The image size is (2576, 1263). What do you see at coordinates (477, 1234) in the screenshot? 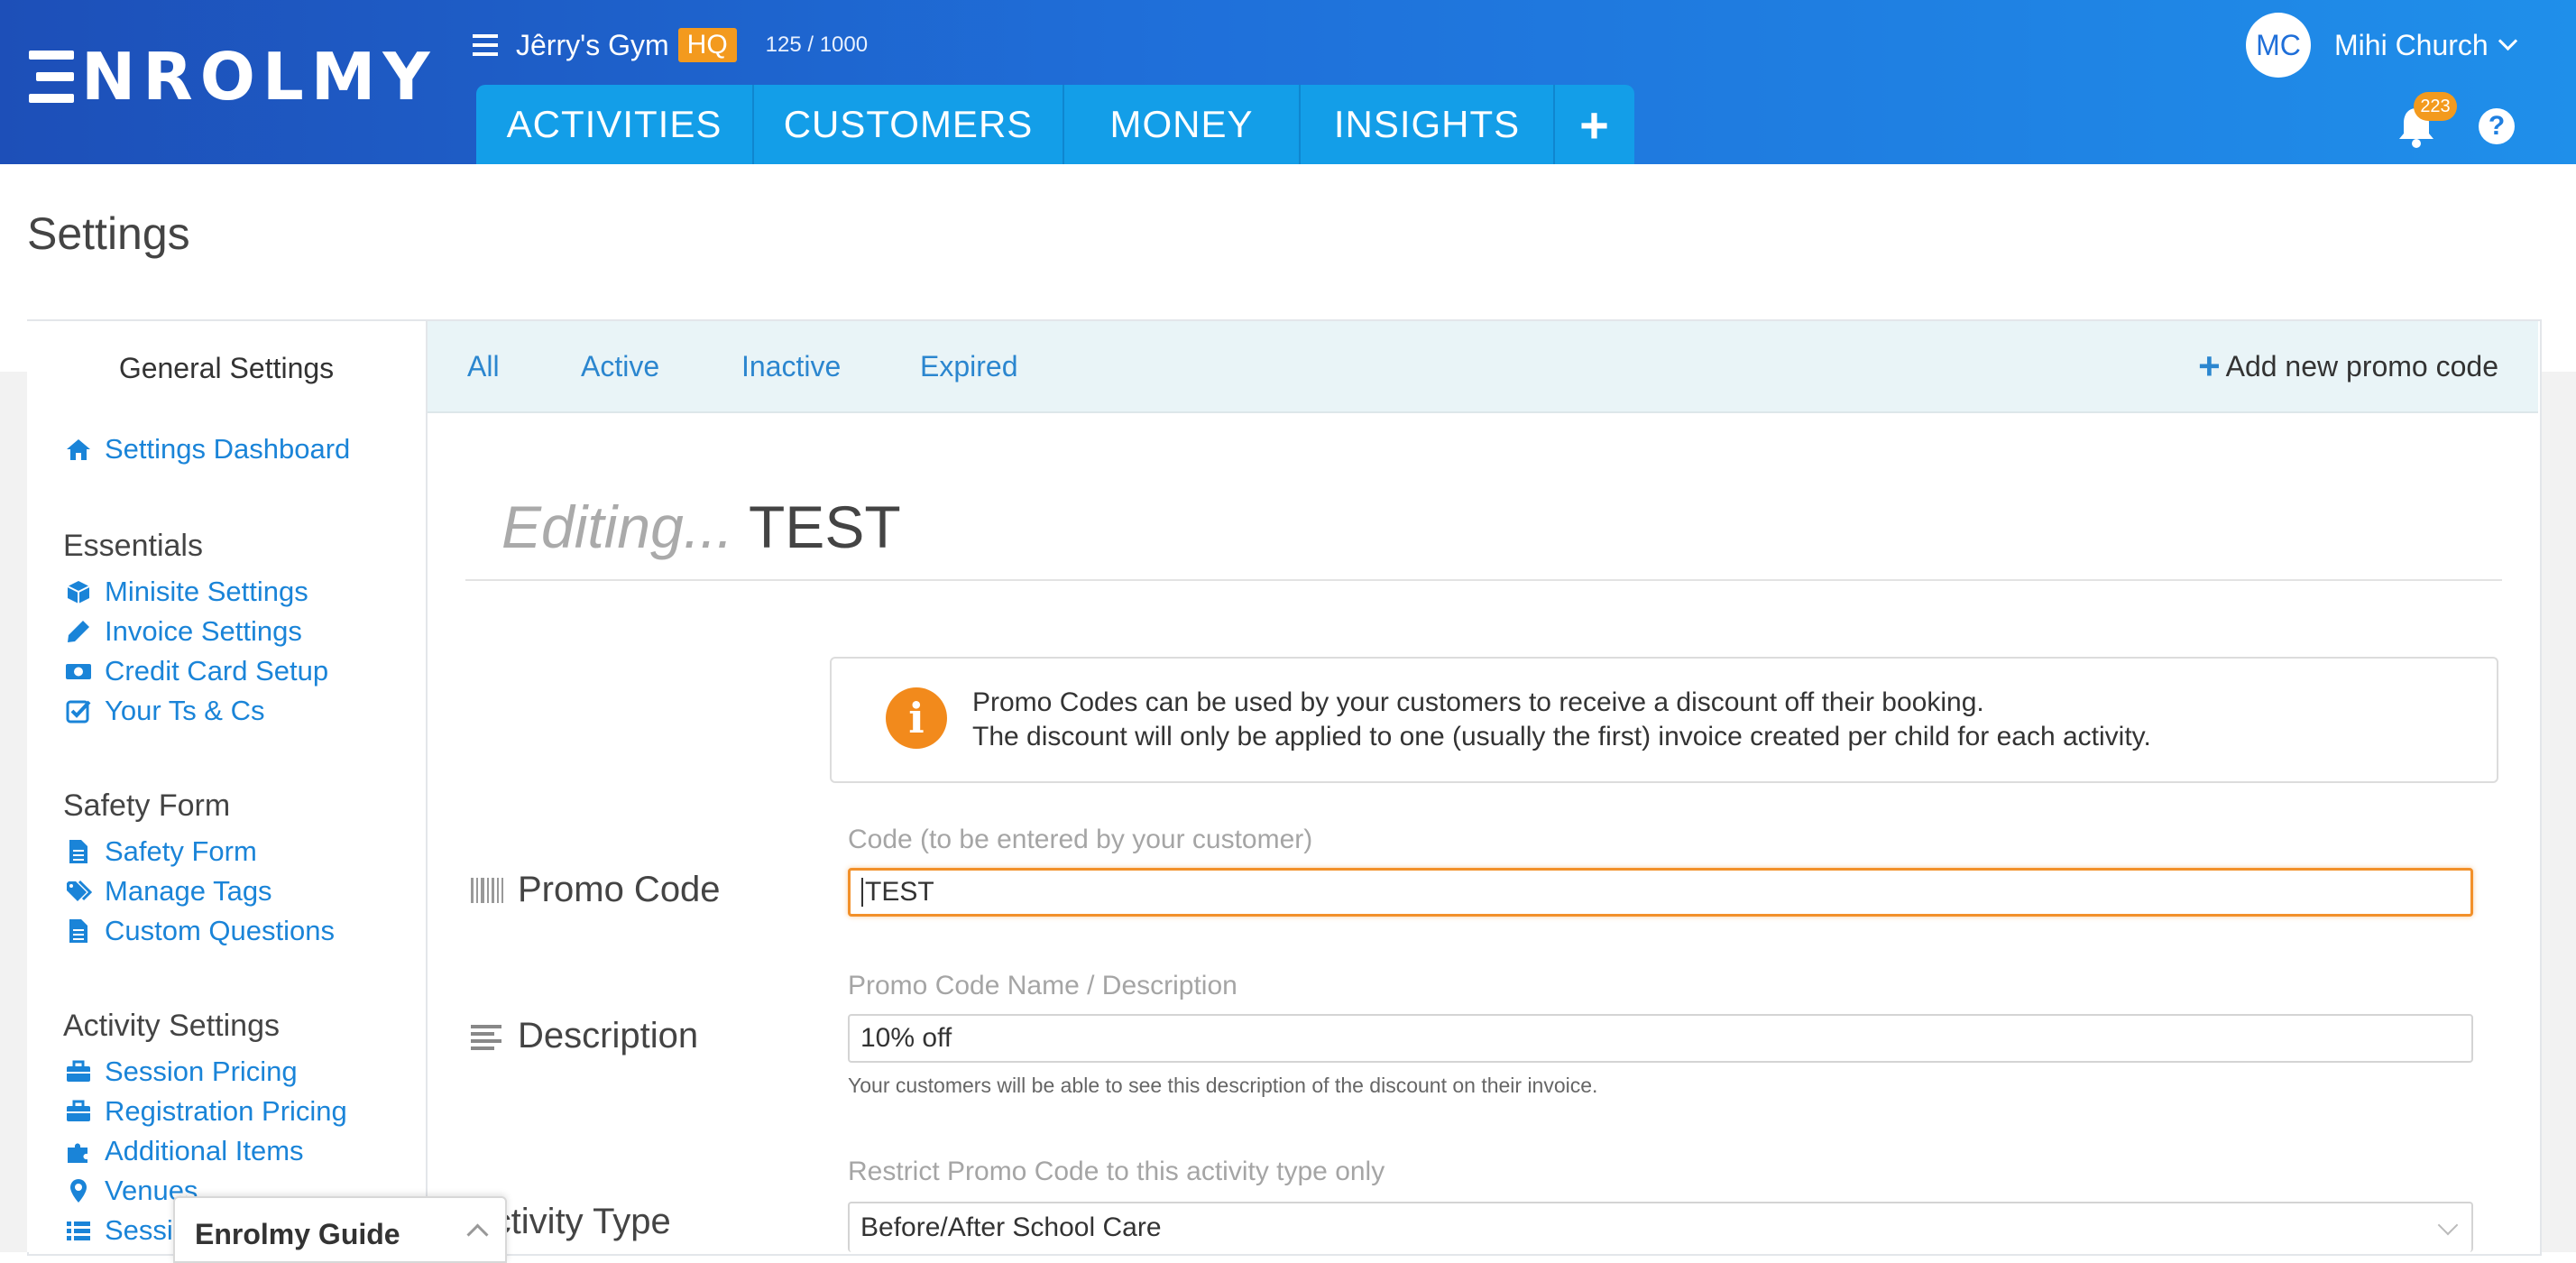
I see `chevron-up-icon` at bounding box center [477, 1234].